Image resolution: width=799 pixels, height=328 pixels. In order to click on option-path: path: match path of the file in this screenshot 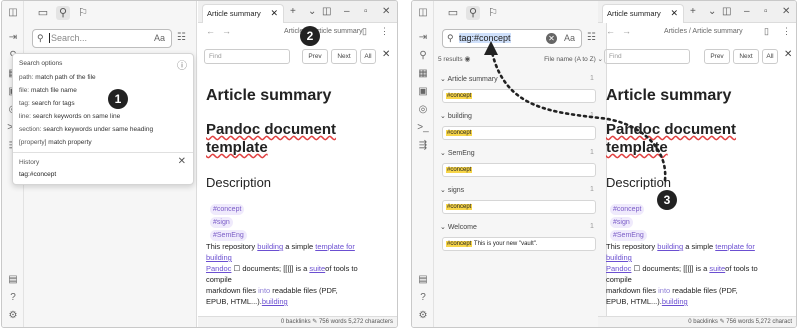, I will do `click(57, 77)`.